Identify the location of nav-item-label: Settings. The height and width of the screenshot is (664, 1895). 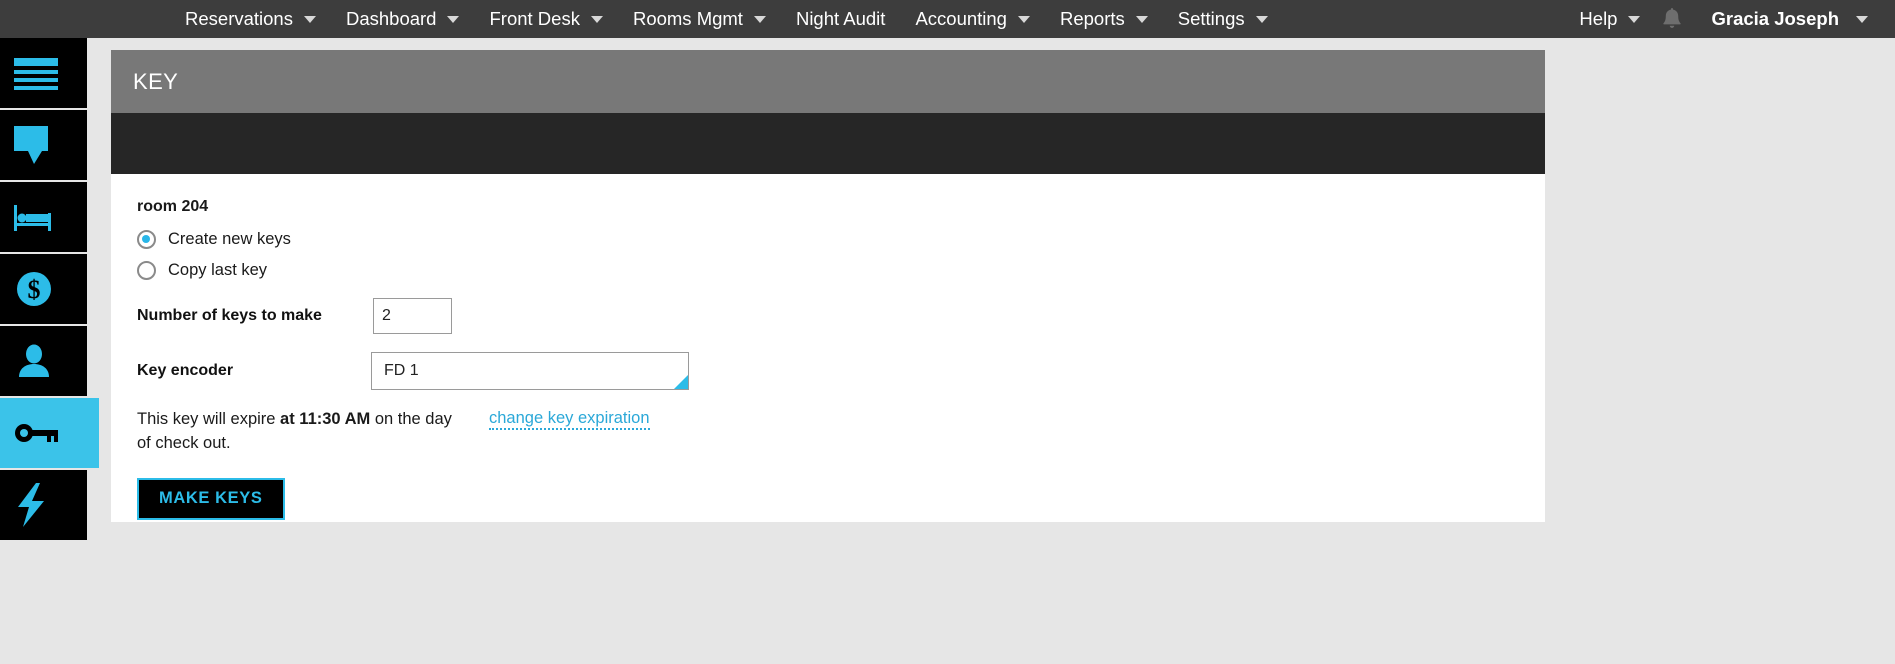
(1211, 18).